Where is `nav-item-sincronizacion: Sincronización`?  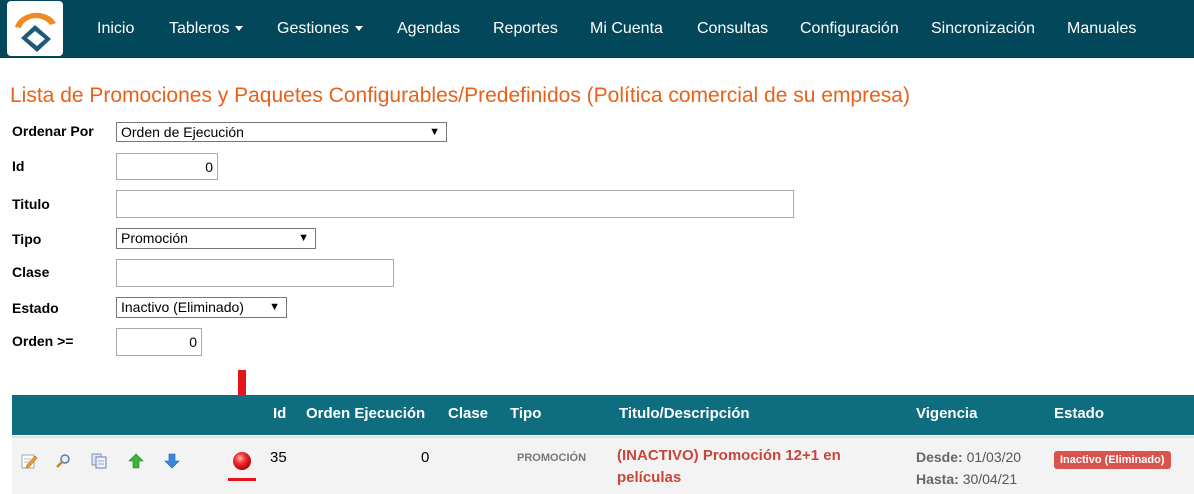 nav-item-sincronizacion: Sincronización is located at coordinates (983, 29).